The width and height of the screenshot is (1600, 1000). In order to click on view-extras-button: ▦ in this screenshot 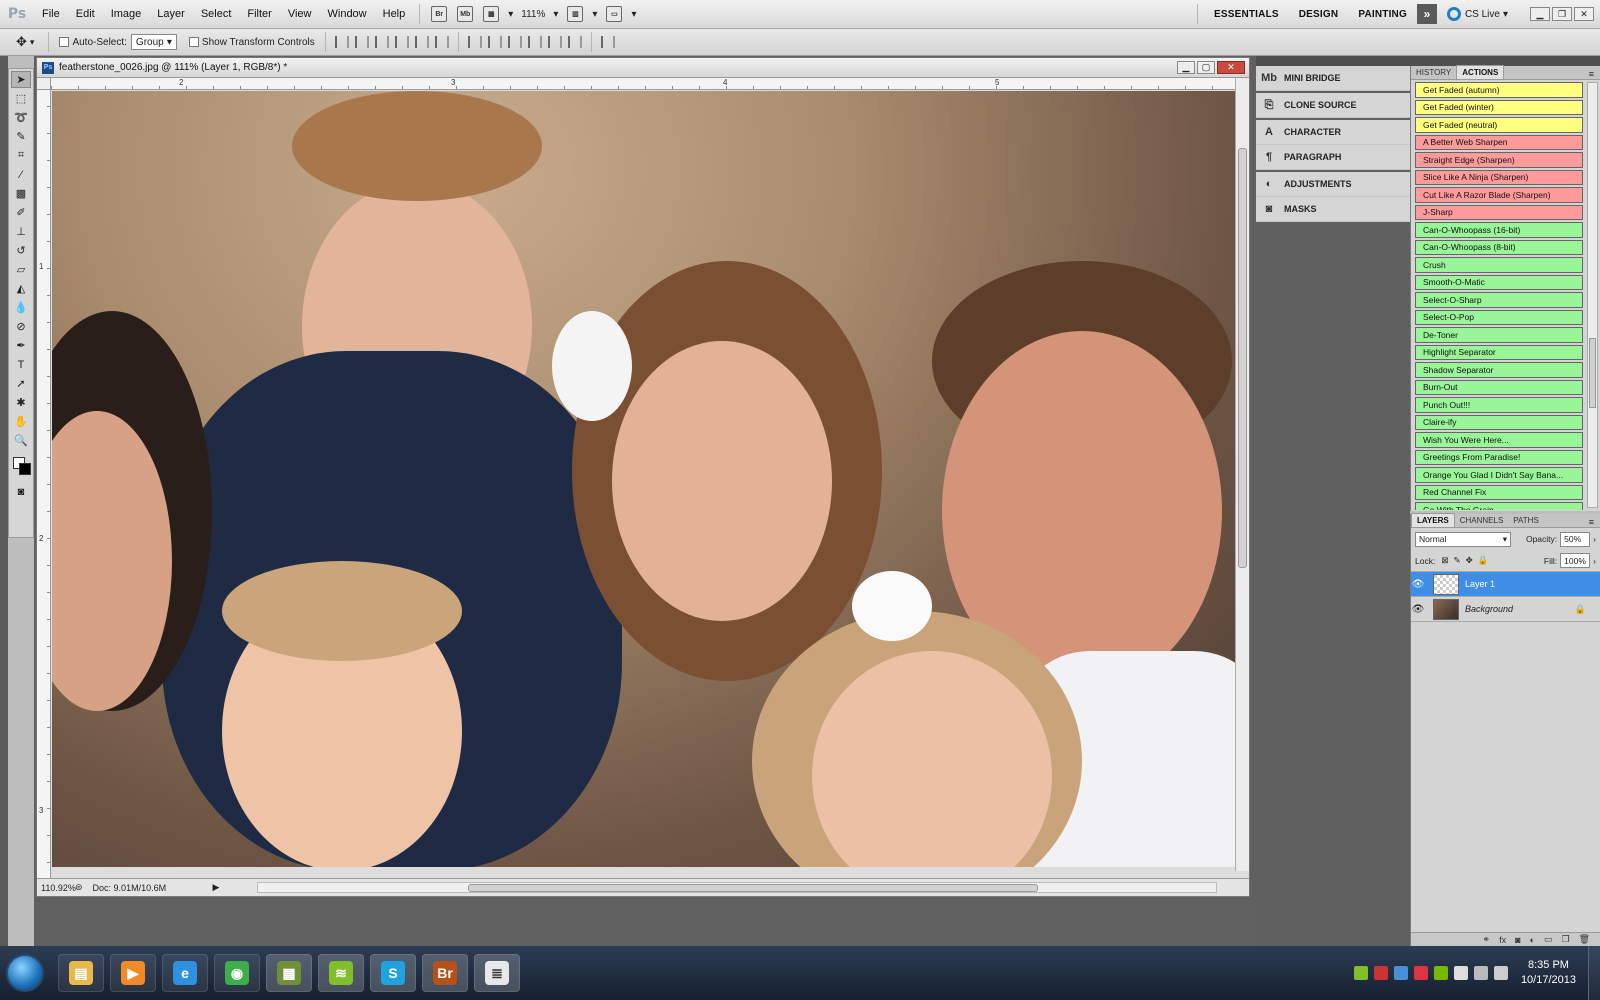, I will do `click(491, 14)`.